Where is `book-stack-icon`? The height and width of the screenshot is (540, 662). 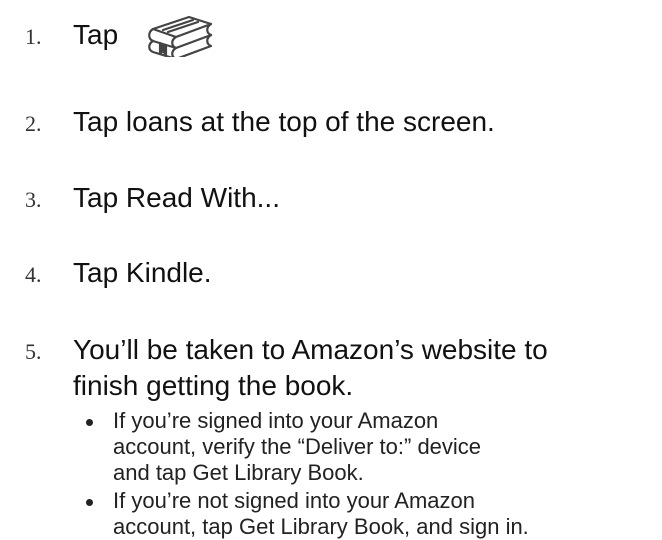
book-stack-icon is located at coordinates (179, 37).